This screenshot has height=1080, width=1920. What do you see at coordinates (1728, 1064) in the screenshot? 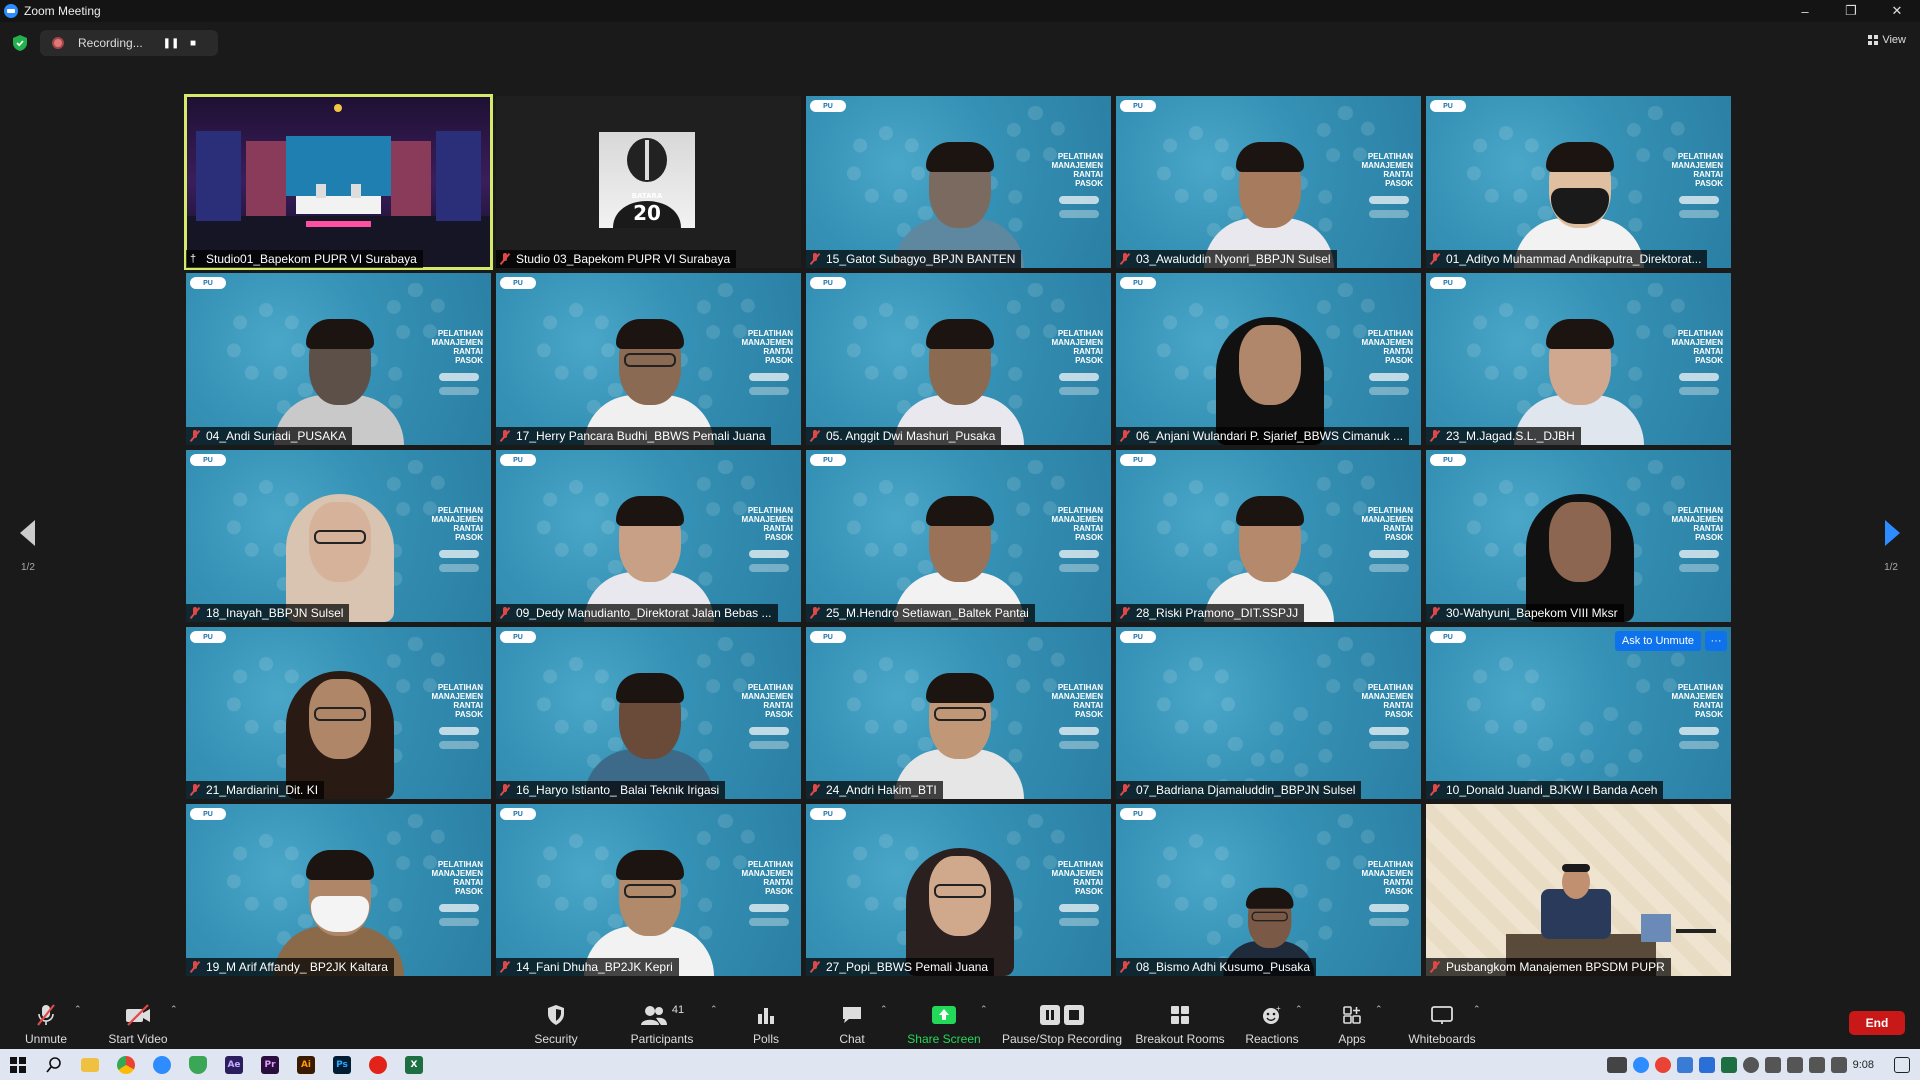
I see `nvidia-icon` at bounding box center [1728, 1064].